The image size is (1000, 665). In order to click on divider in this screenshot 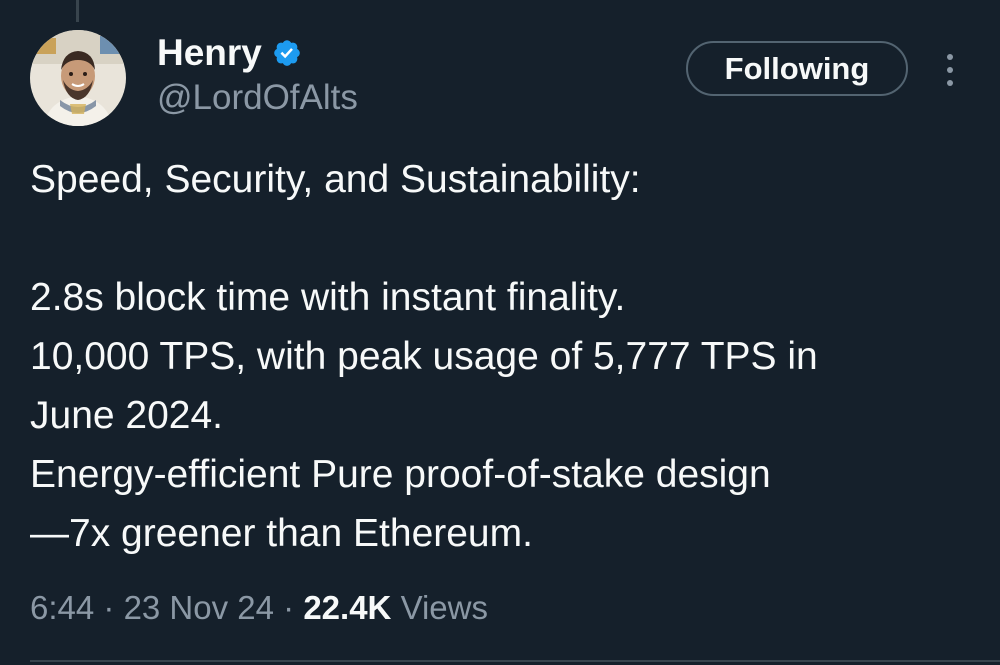, I will do `click(515, 661)`.